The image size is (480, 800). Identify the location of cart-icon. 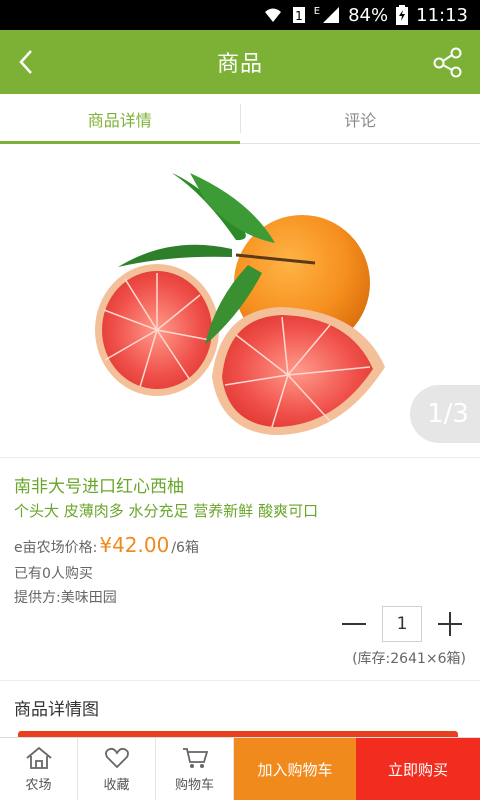
(195, 757).